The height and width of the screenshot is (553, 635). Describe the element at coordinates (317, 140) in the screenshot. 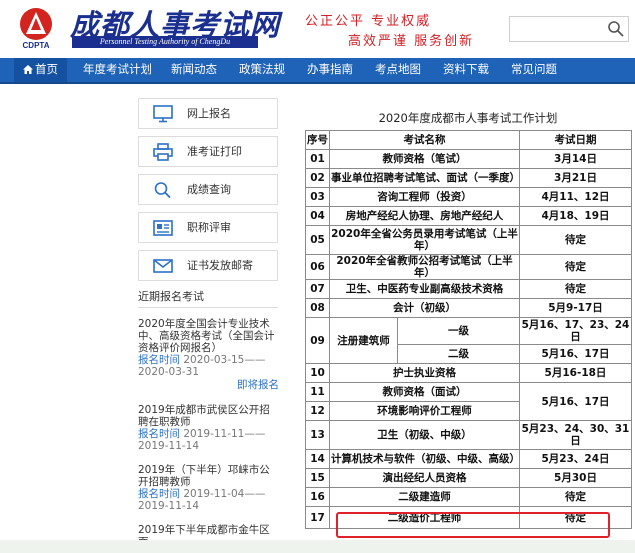

I see `header-no: 序号` at that location.